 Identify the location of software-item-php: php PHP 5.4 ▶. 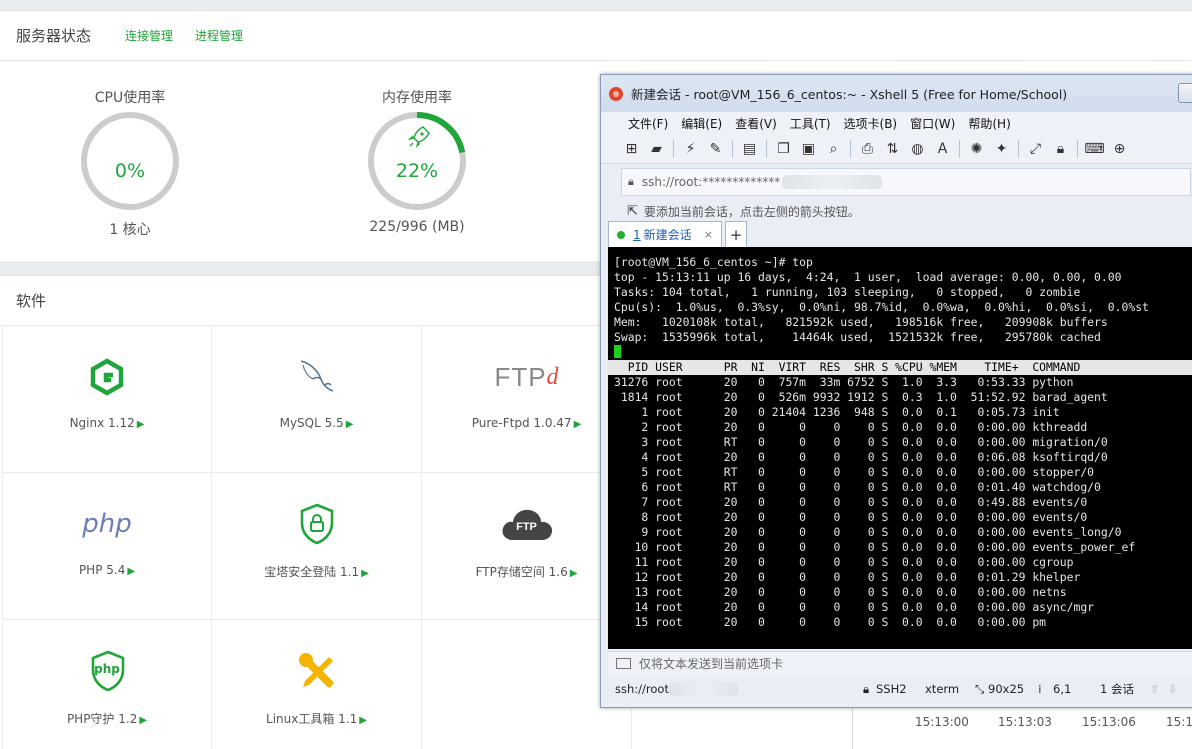
(107, 546).